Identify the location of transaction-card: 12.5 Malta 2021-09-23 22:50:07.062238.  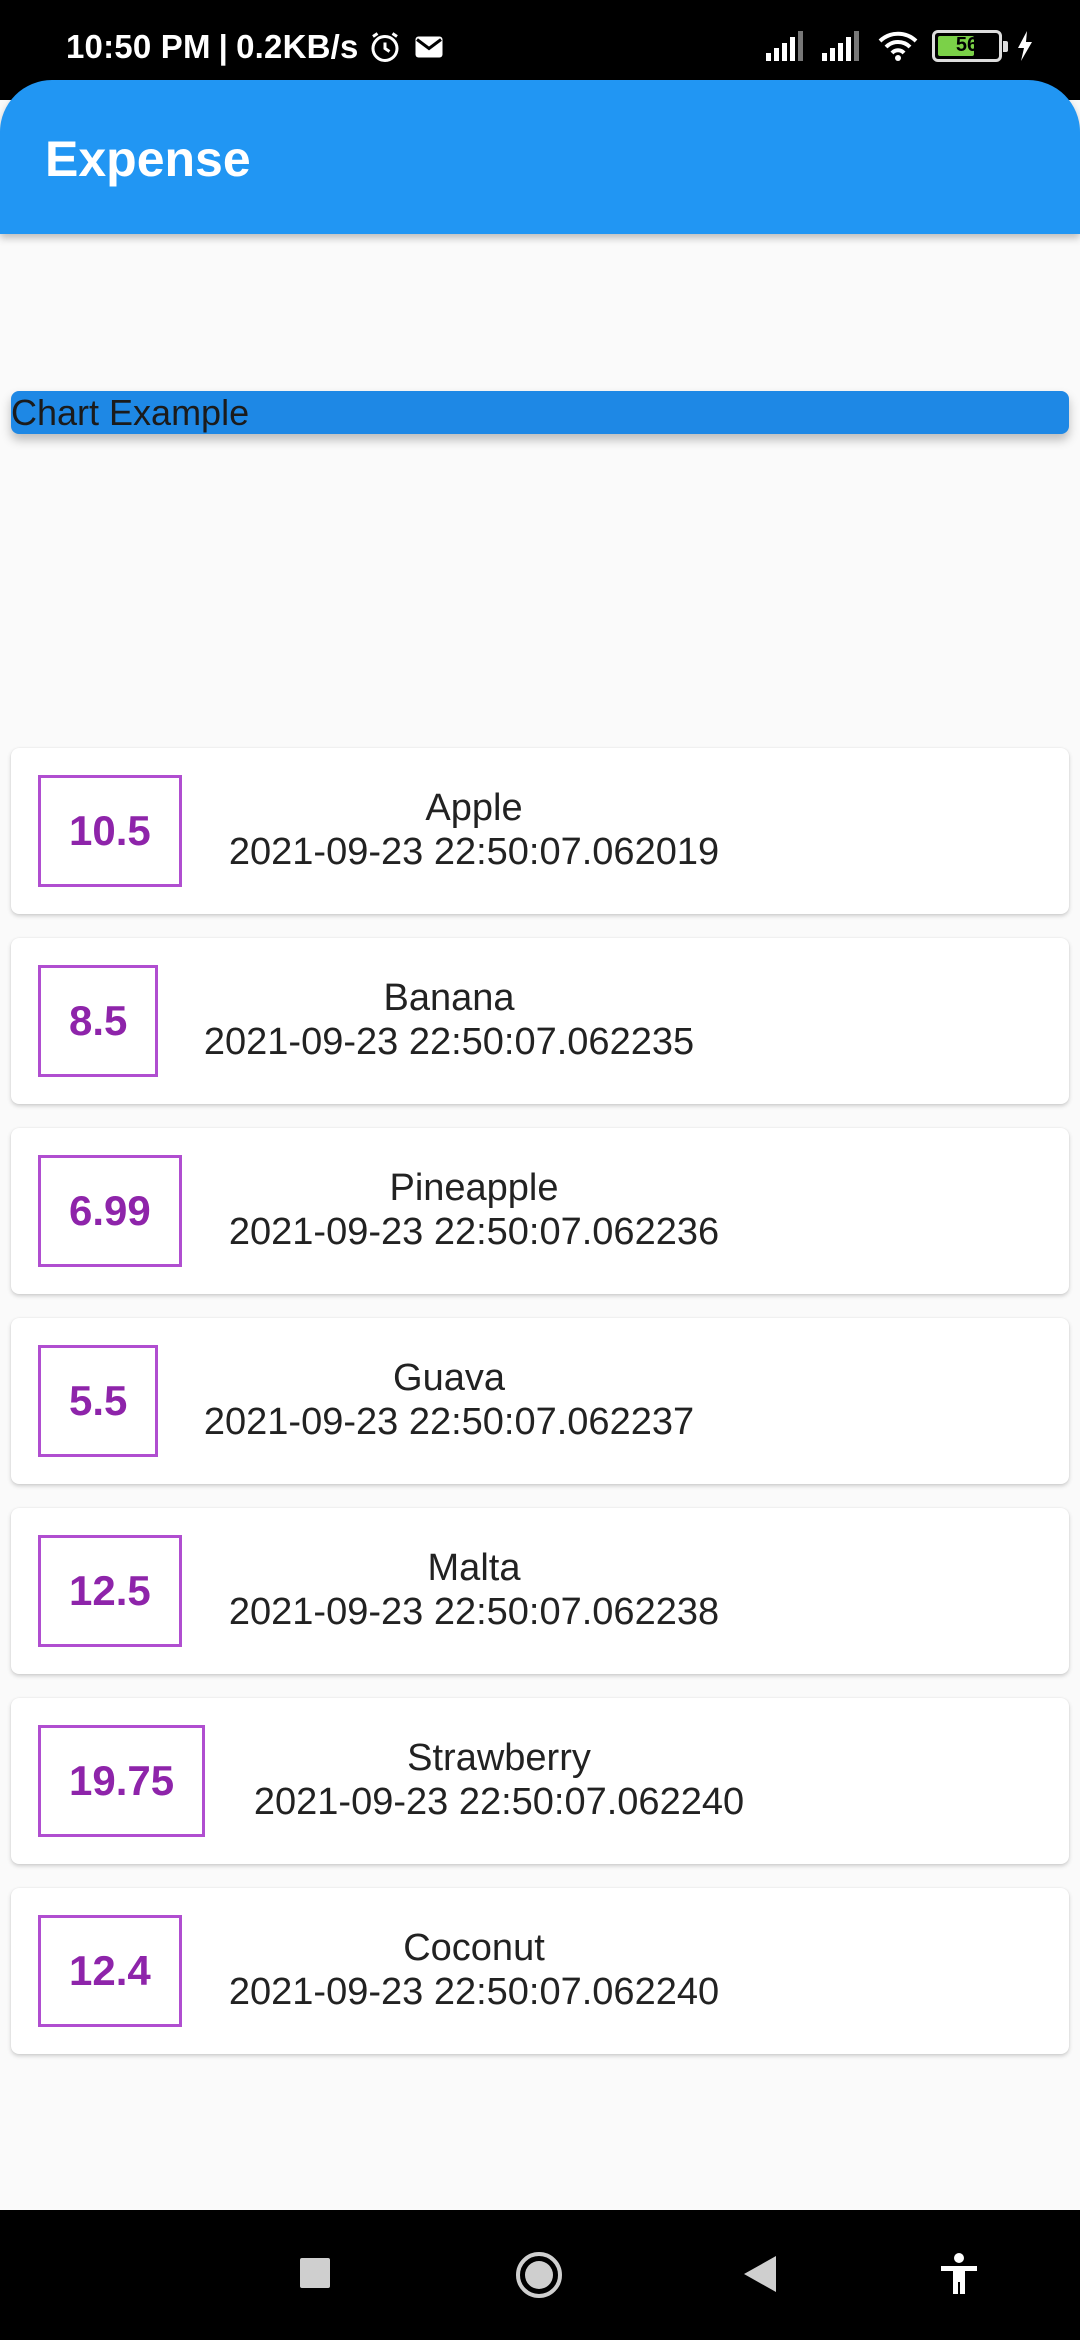
(540, 1591).